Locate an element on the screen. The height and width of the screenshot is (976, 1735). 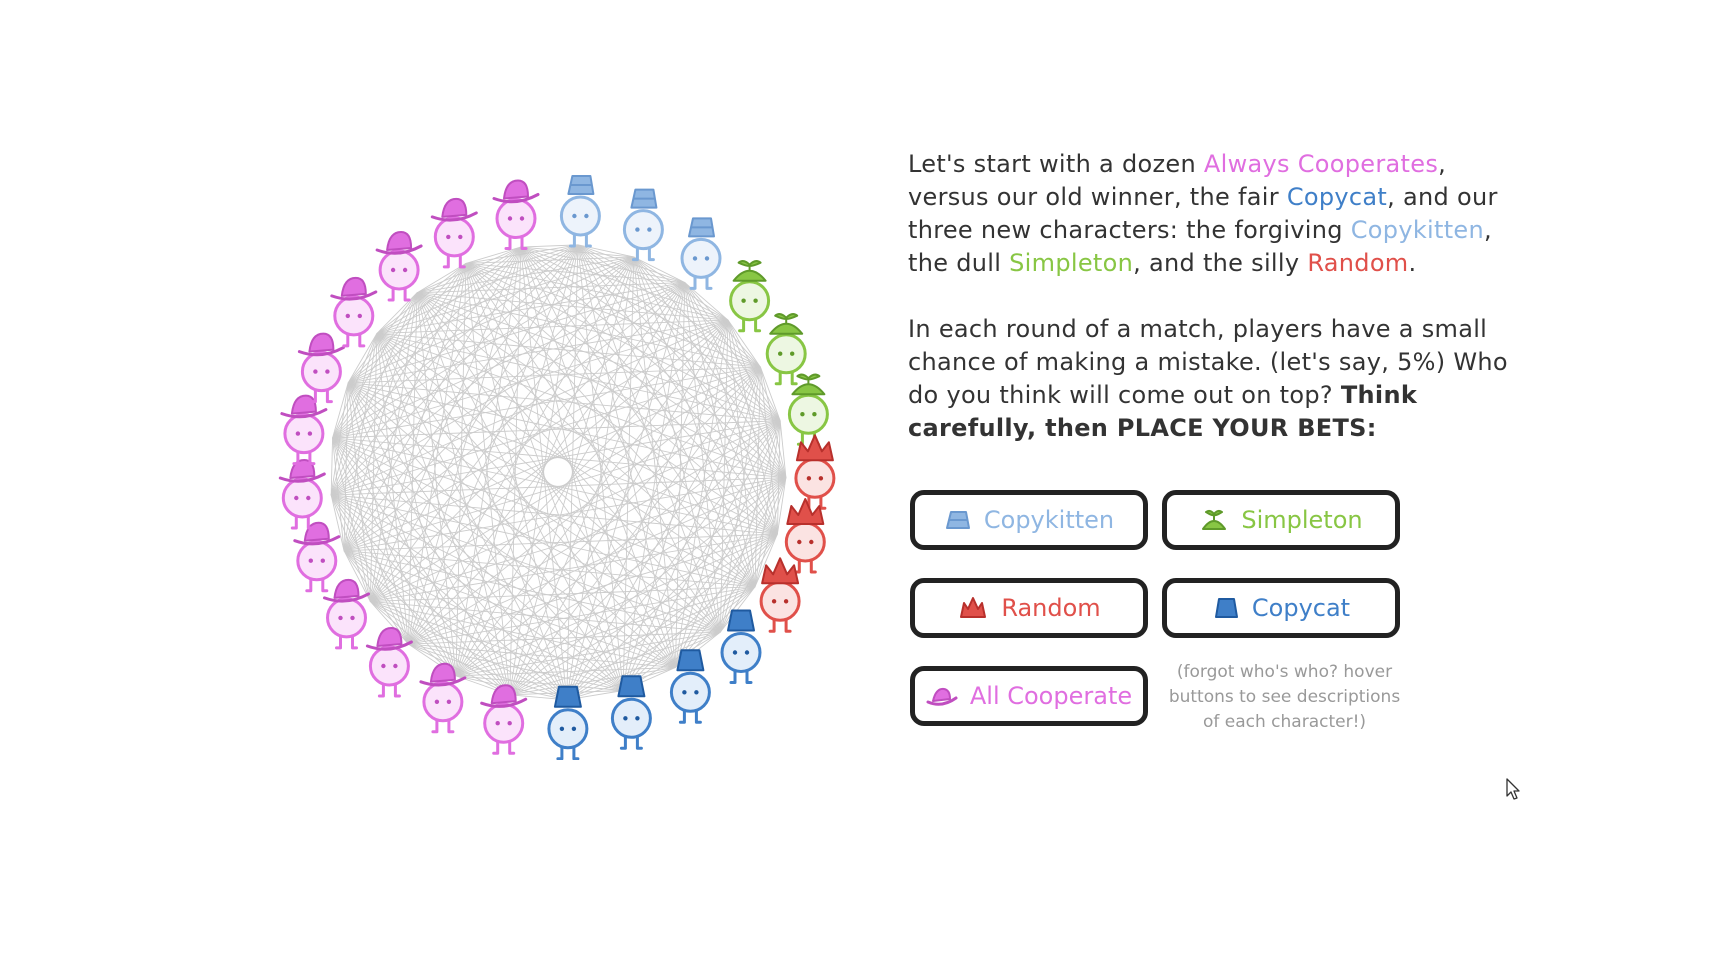
all-cooperate-button-label: All Cooperate is located at coordinates (1051, 696).